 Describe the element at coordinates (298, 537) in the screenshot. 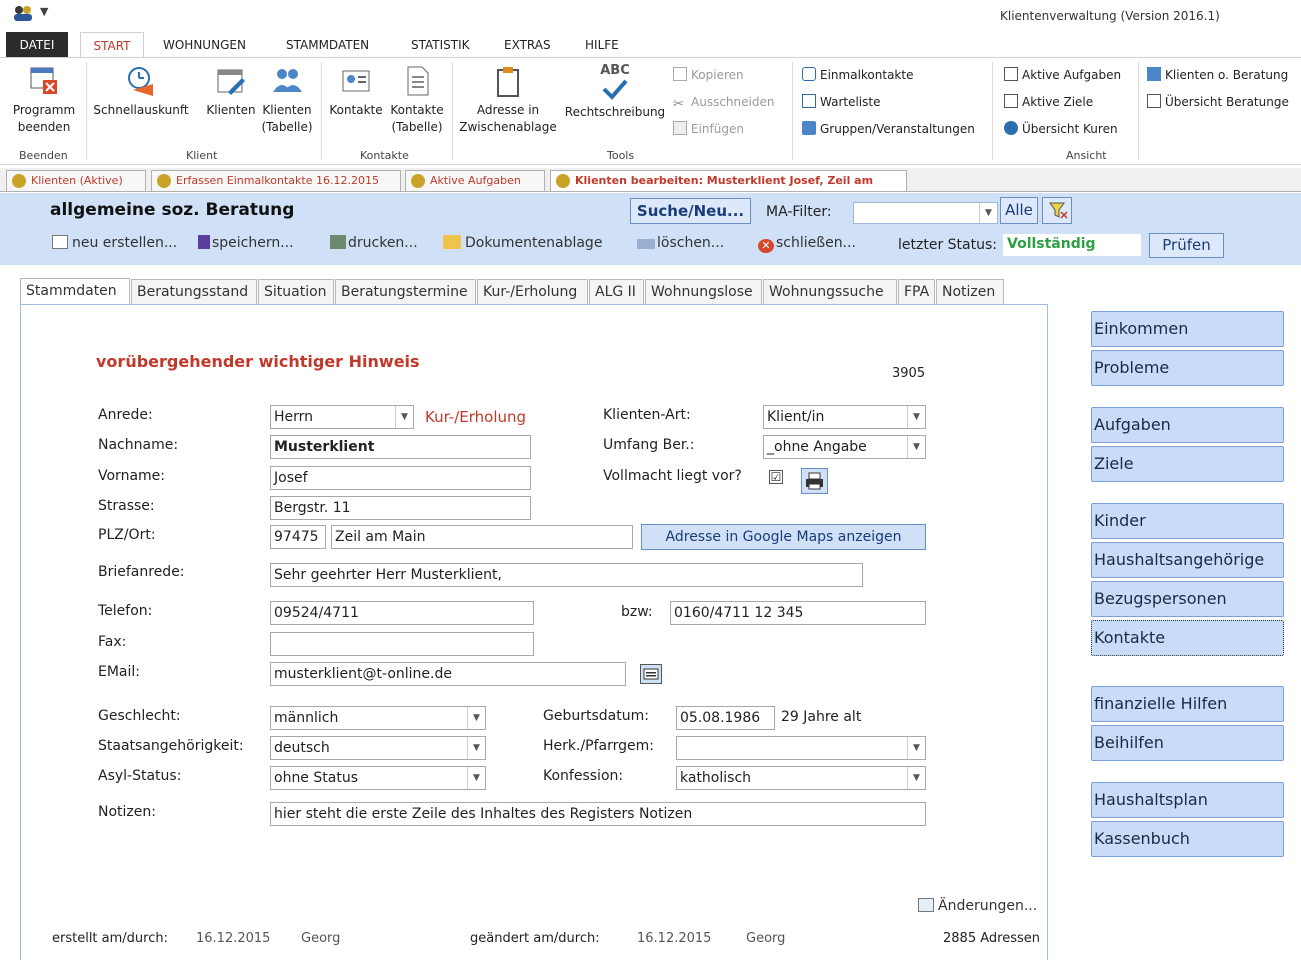

I see `plz-input: 97475` at that location.